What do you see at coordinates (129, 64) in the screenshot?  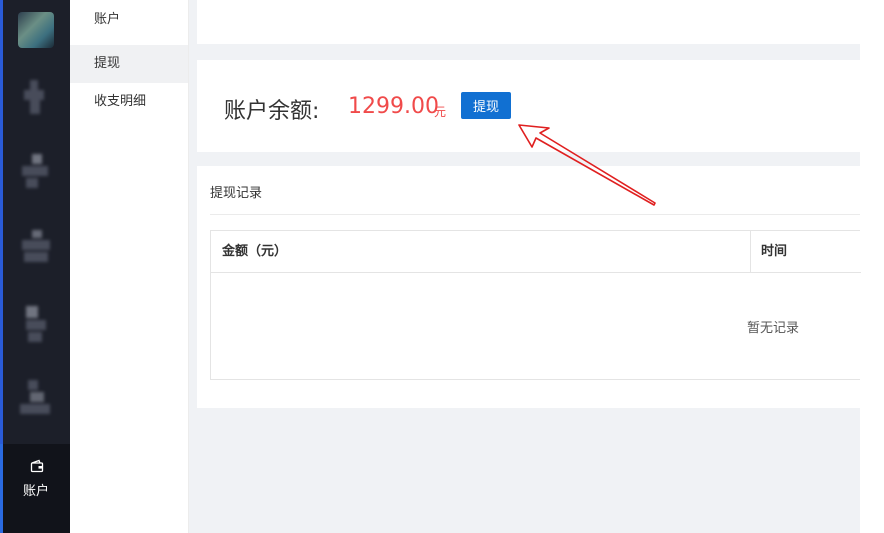 I see `submenu-item-withdraw: 提现` at bounding box center [129, 64].